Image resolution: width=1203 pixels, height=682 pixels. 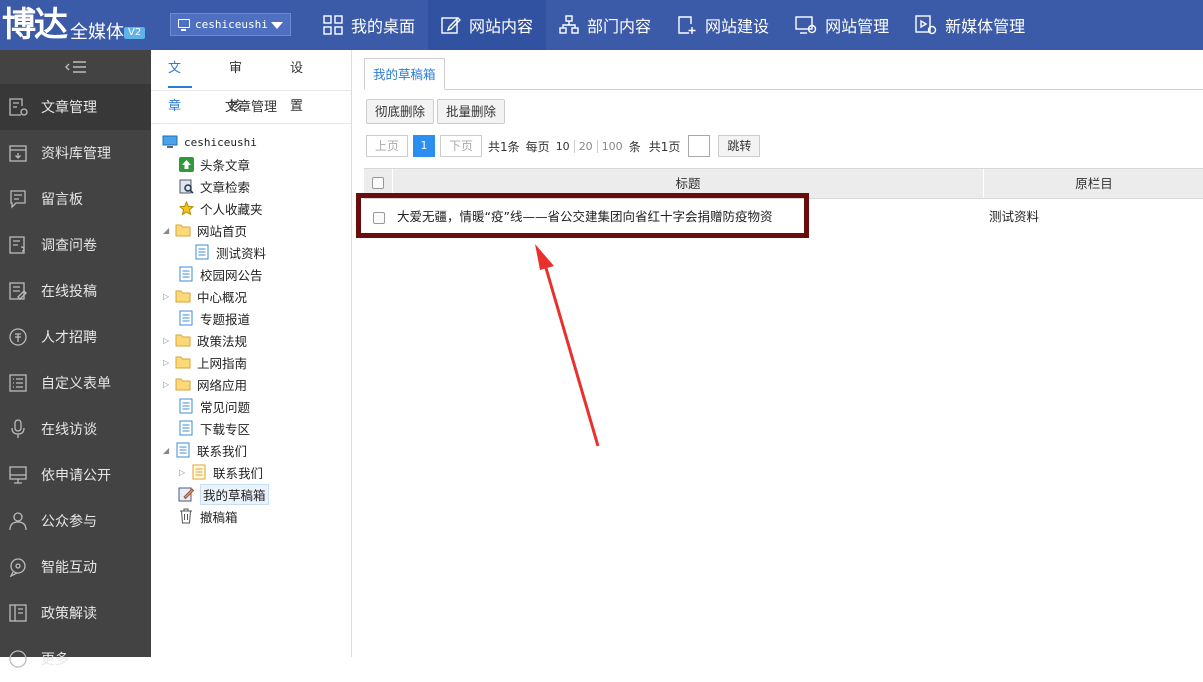 I want to click on sidebar-item-survey: 调查问卷, so click(x=75, y=245).